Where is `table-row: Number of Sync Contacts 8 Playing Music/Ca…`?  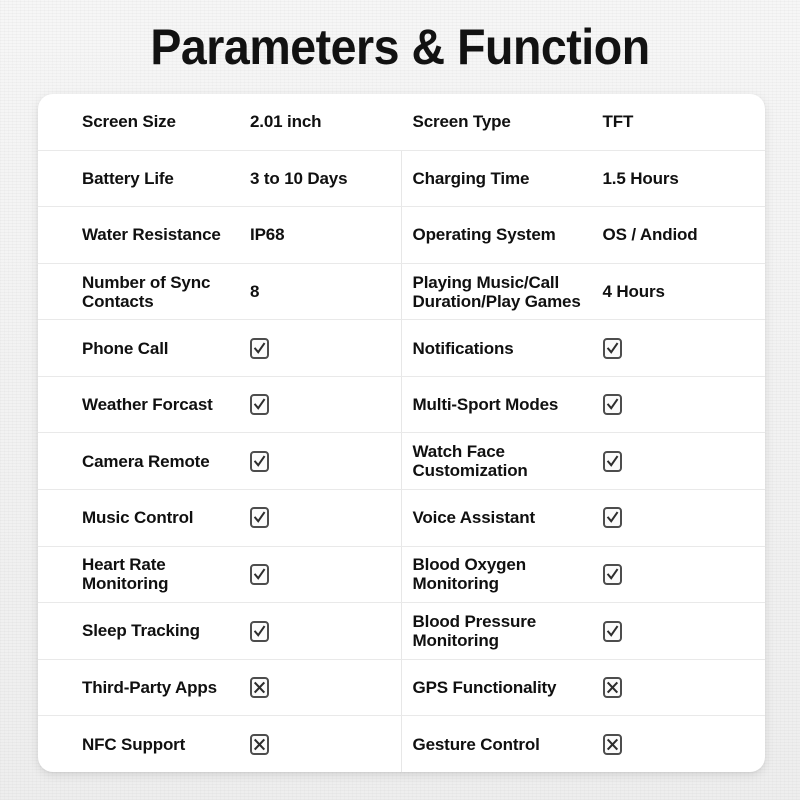
table-row: Number of Sync Contacts 8 Playing Music/Ca… is located at coordinates (402, 292).